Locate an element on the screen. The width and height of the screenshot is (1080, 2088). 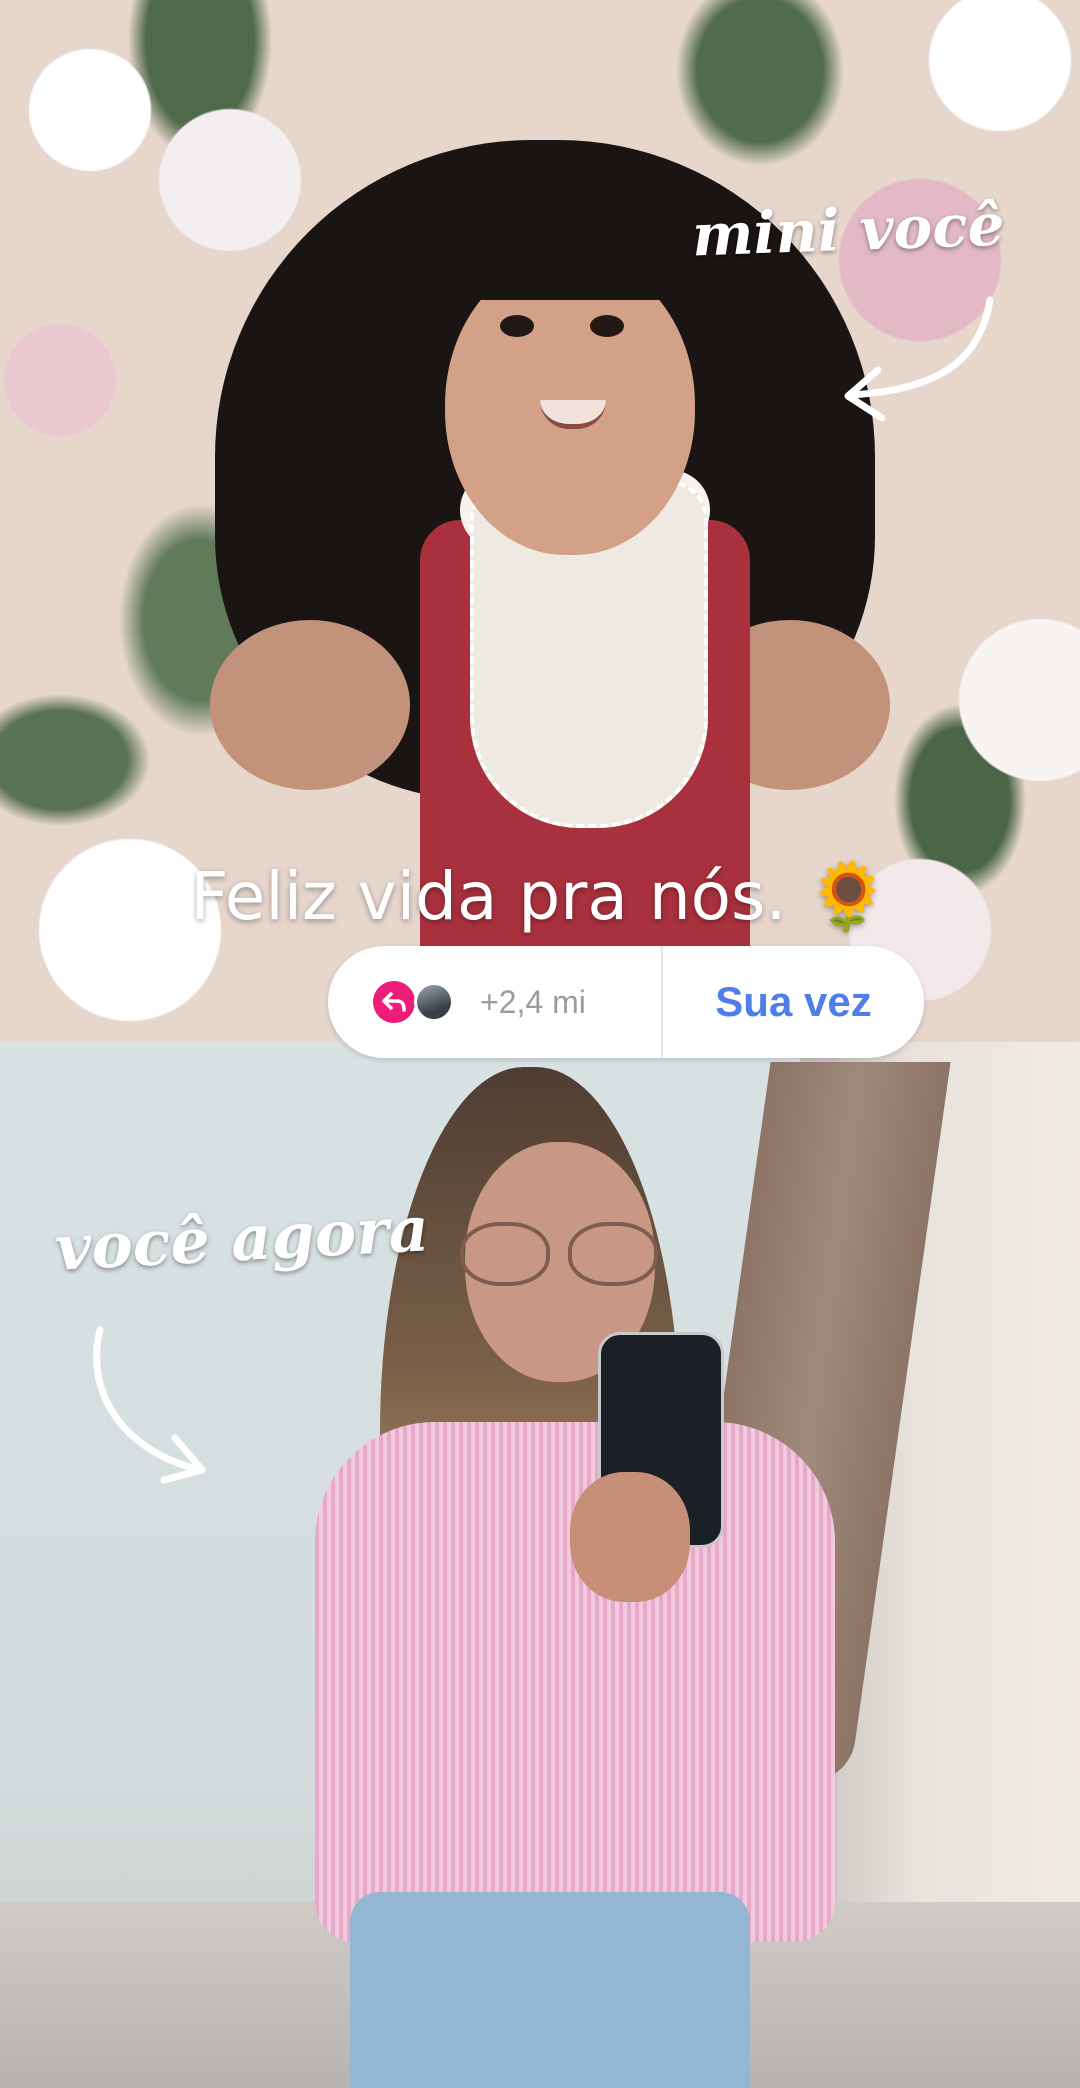
photo-eye-right is located at coordinates (607, 326).